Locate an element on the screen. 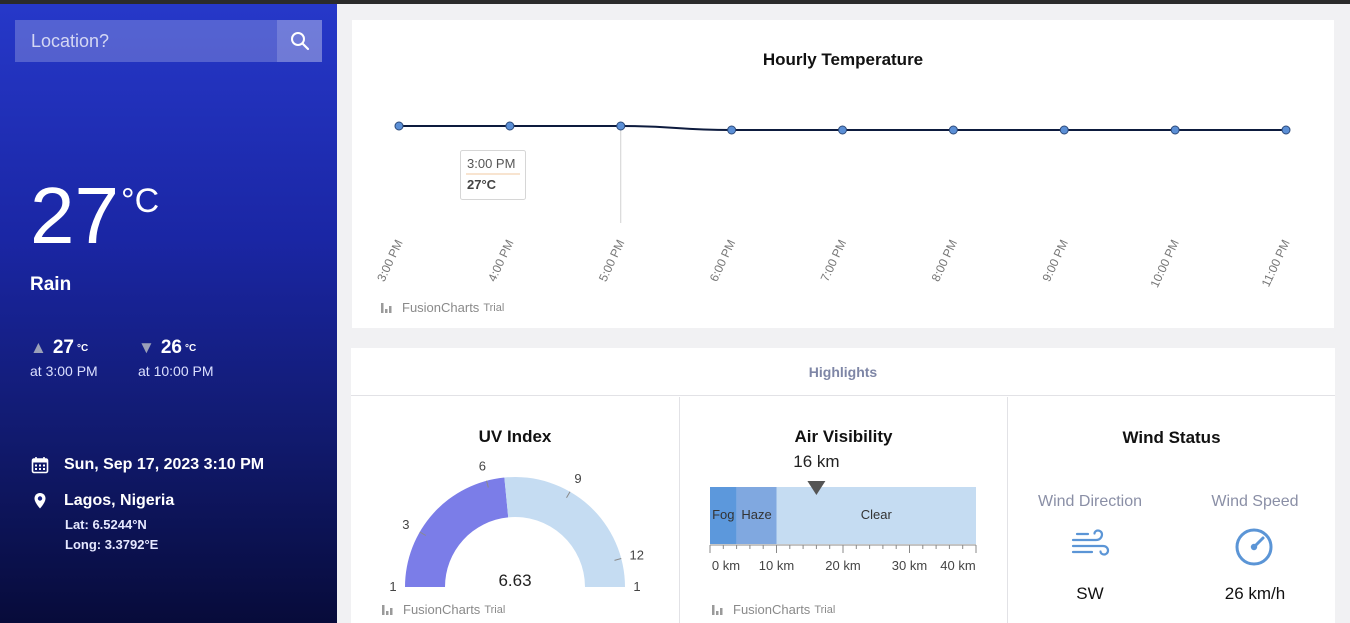 The height and width of the screenshot is (623, 1350). x-tick-label: 4:00 PM is located at coordinates (501, 260).